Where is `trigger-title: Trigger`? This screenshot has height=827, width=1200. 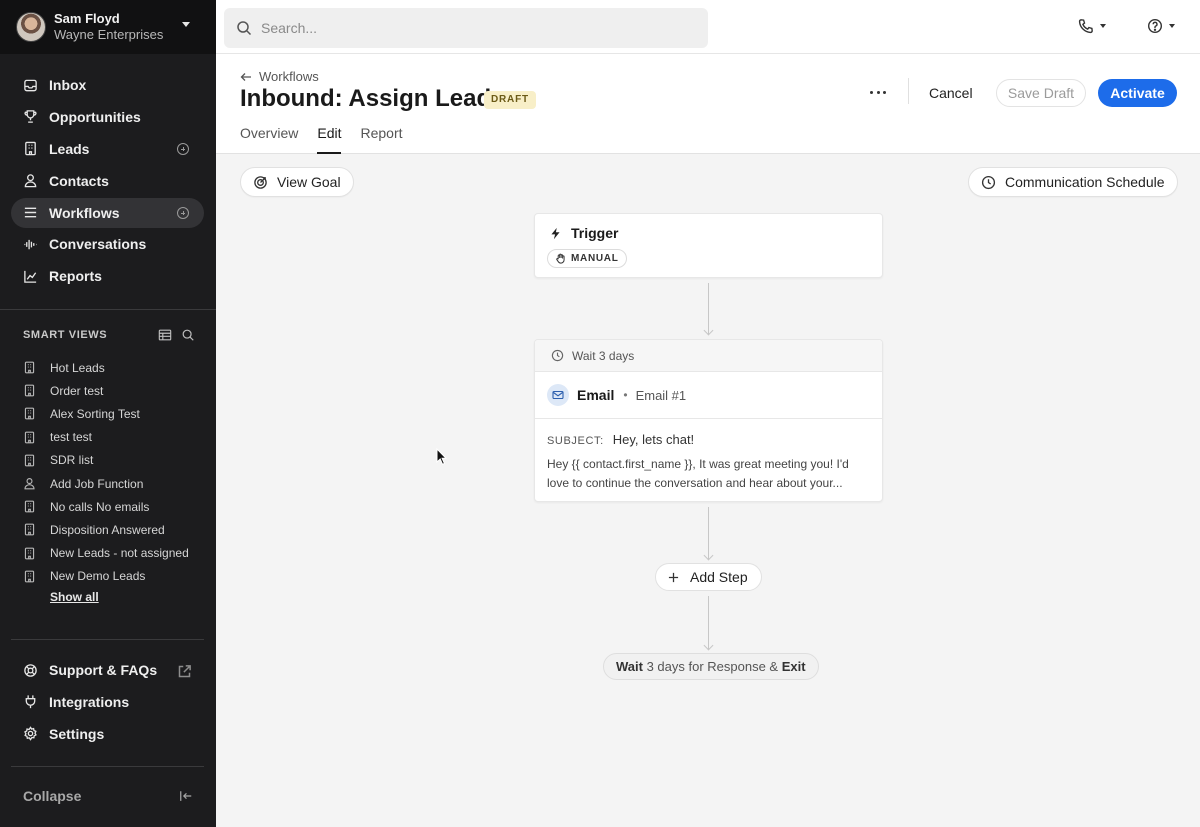 trigger-title: Trigger is located at coordinates (595, 233).